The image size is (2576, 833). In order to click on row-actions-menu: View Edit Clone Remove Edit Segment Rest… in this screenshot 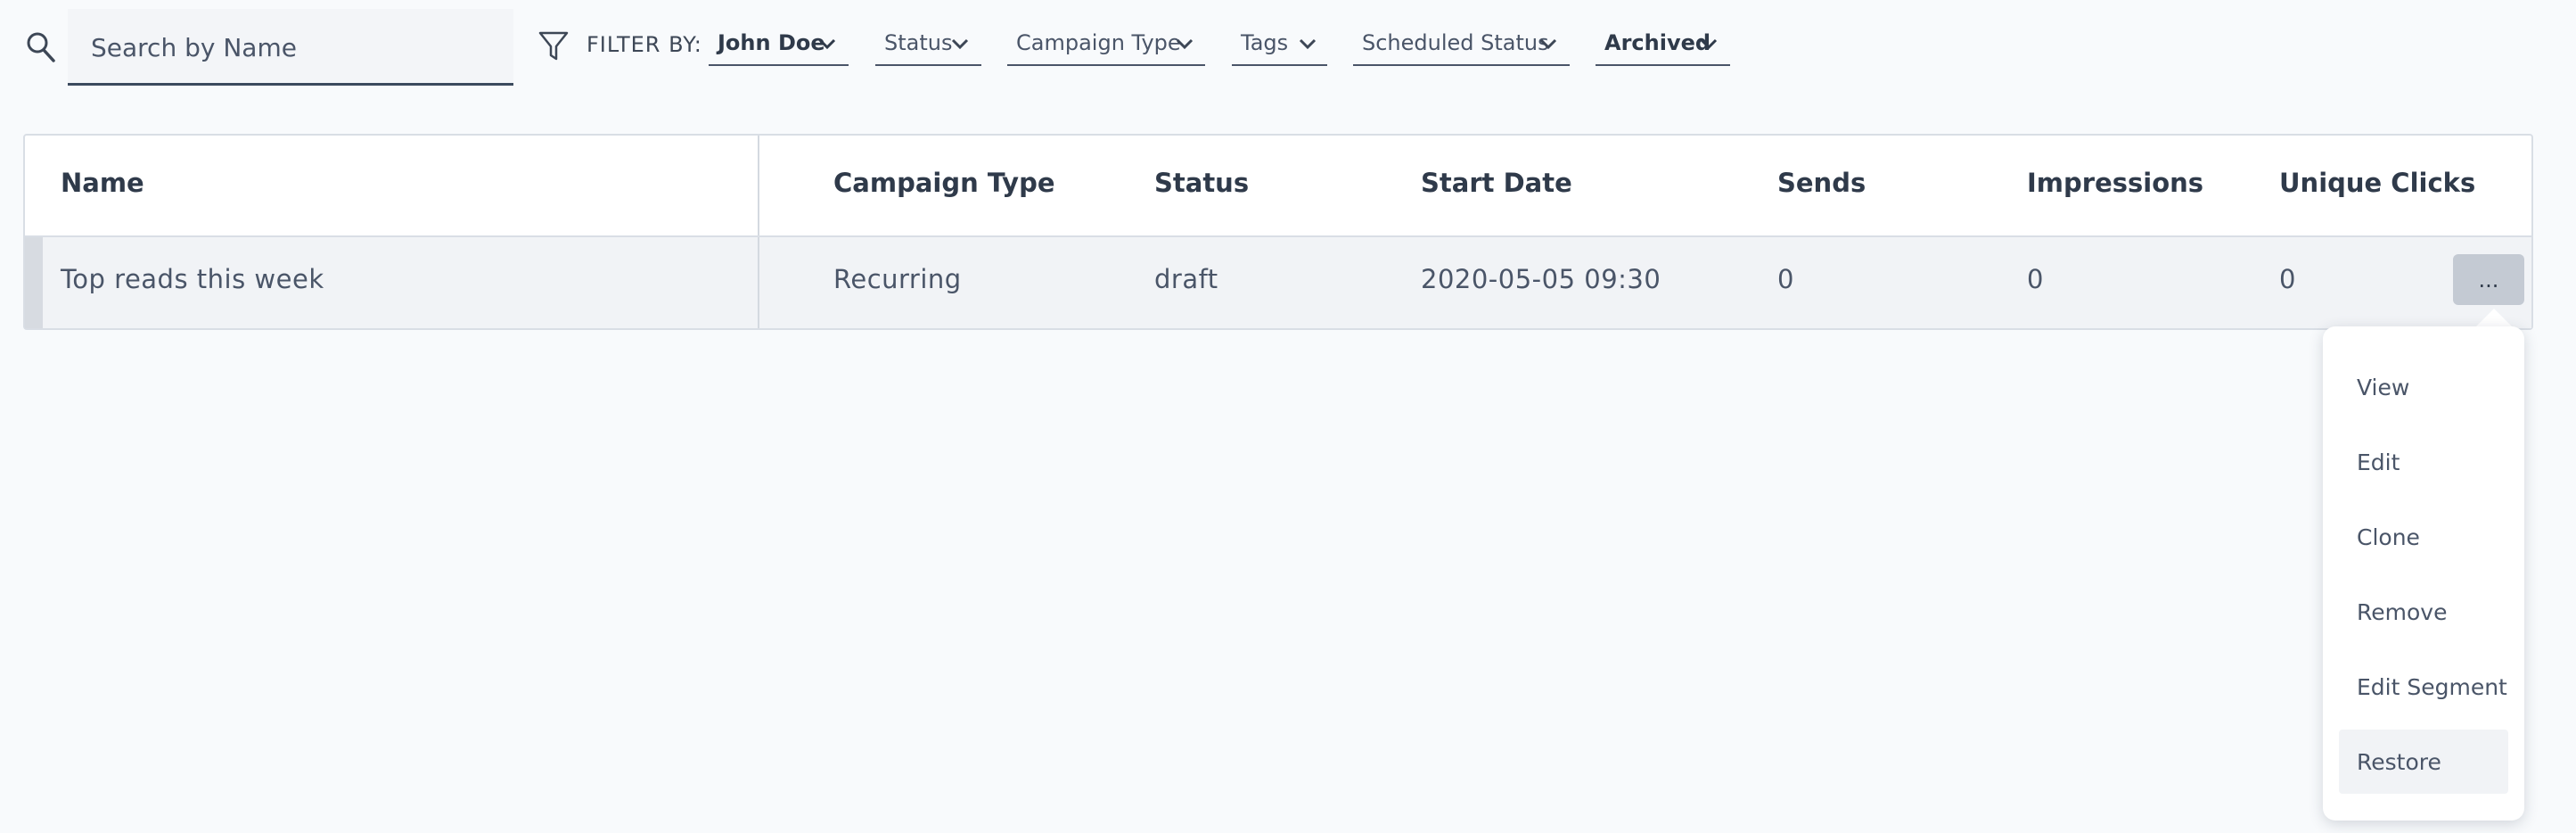, I will do `click(2424, 573)`.